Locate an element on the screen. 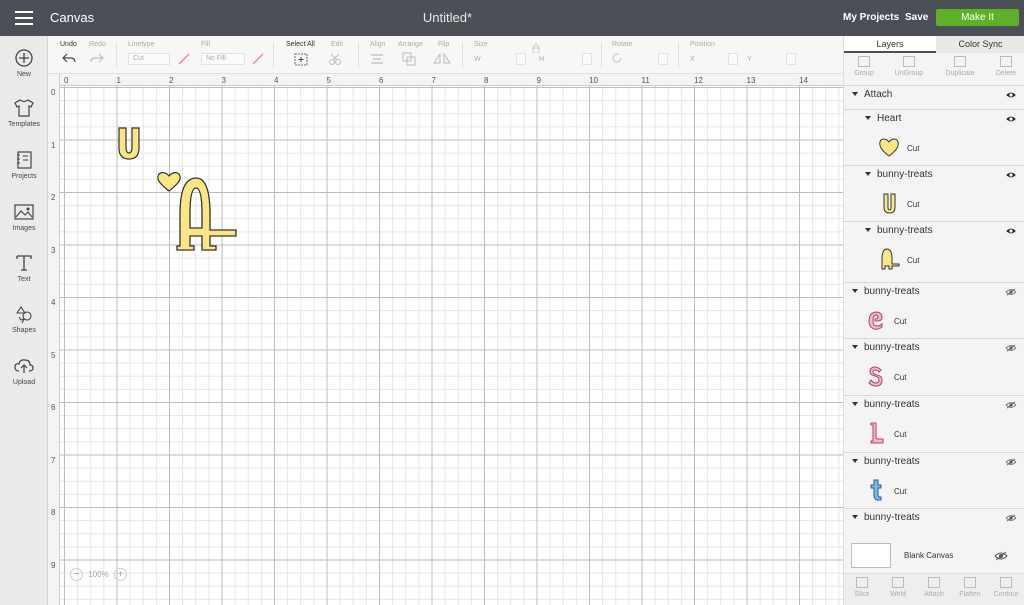 The image size is (1024, 605). tool-label: Weld is located at coordinates (898, 594).